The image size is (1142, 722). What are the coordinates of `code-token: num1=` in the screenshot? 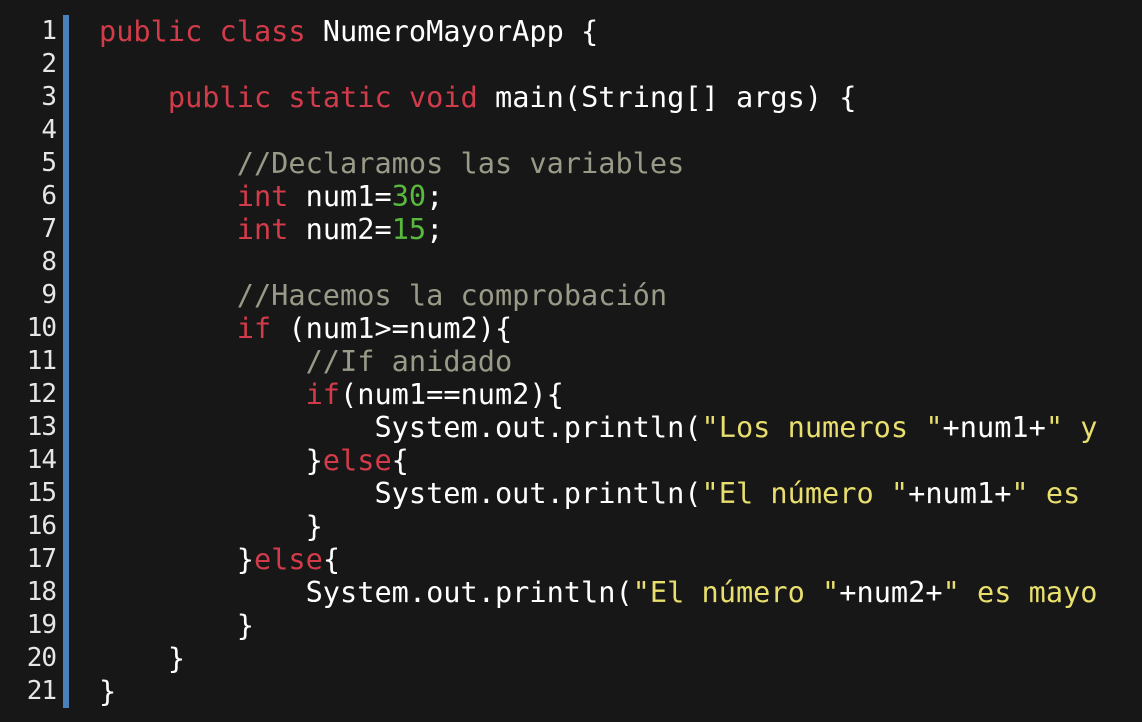 It's located at (340, 196).